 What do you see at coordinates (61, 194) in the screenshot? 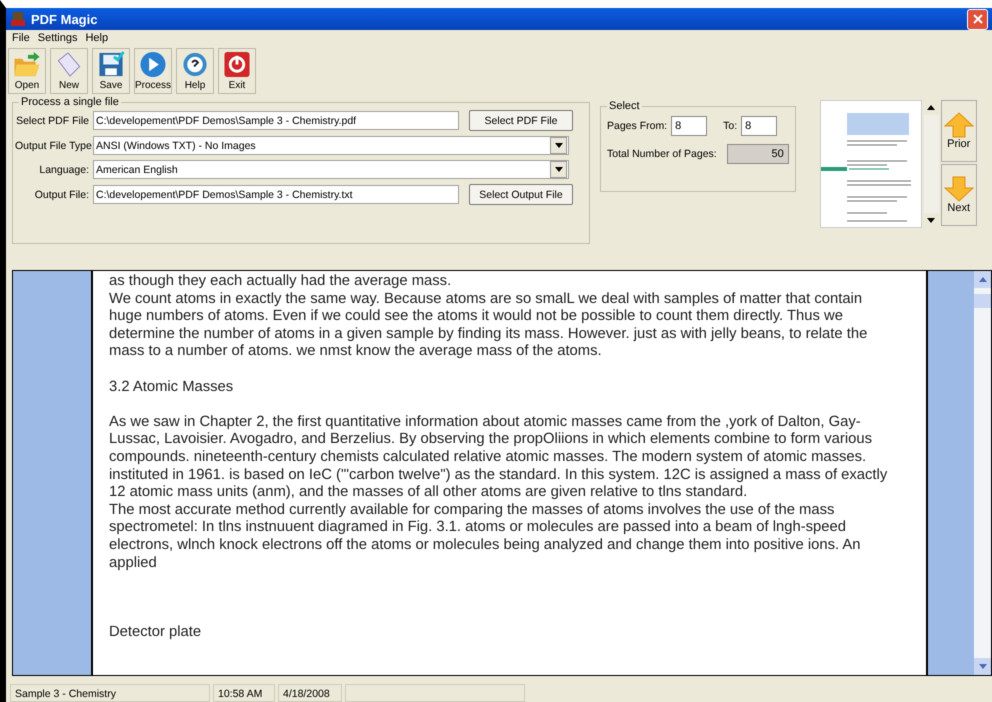
I see `field-label: Output File:` at bounding box center [61, 194].